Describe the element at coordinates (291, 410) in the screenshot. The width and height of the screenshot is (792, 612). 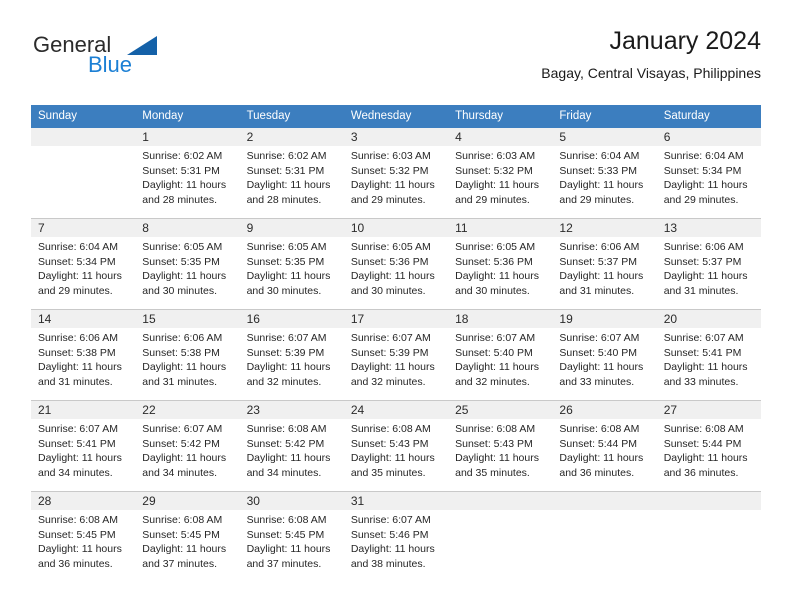
I see `day-number: 23` at that location.